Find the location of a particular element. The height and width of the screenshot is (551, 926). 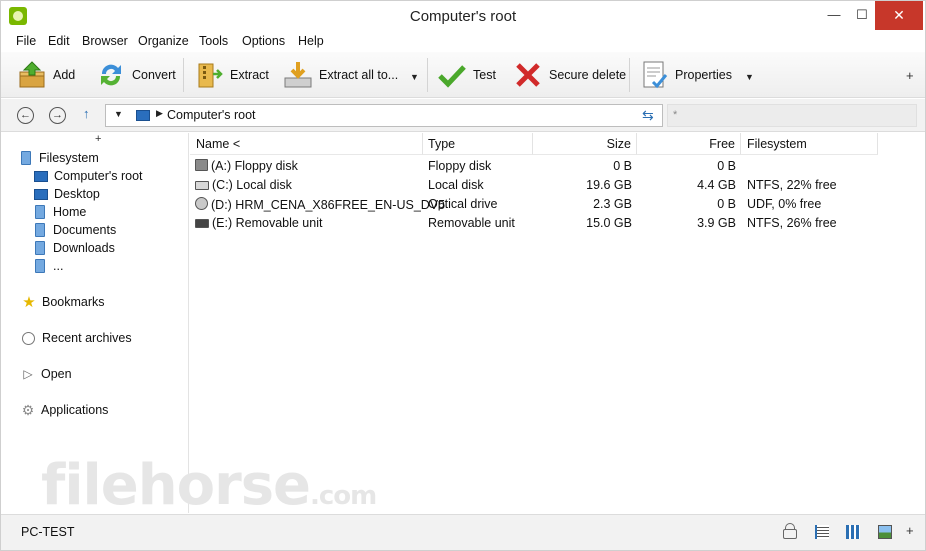

removable-drive-icon is located at coordinates (202, 223).